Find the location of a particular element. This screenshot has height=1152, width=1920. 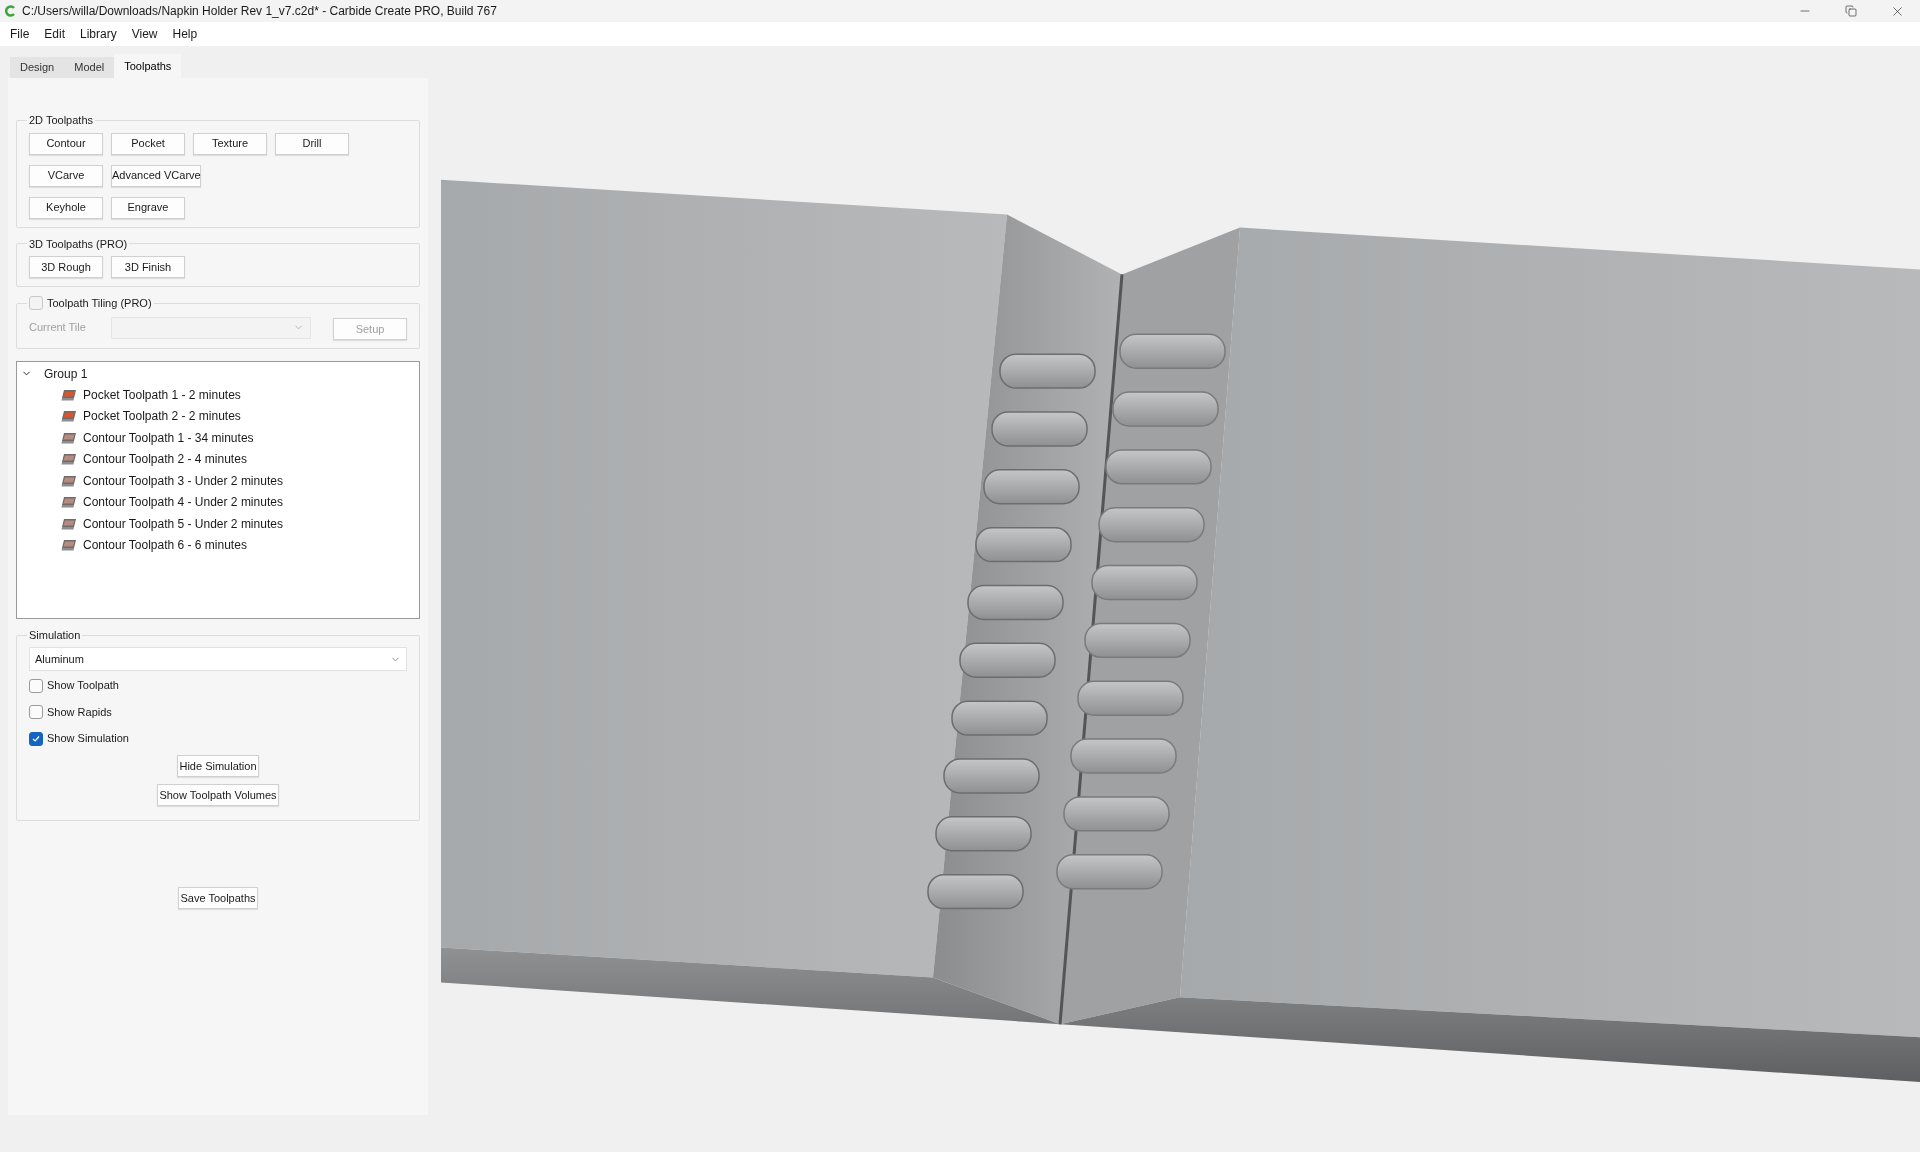

tree-item: Contour Toolpath 2 - 4 minutes is located at coordinates (165, 459).